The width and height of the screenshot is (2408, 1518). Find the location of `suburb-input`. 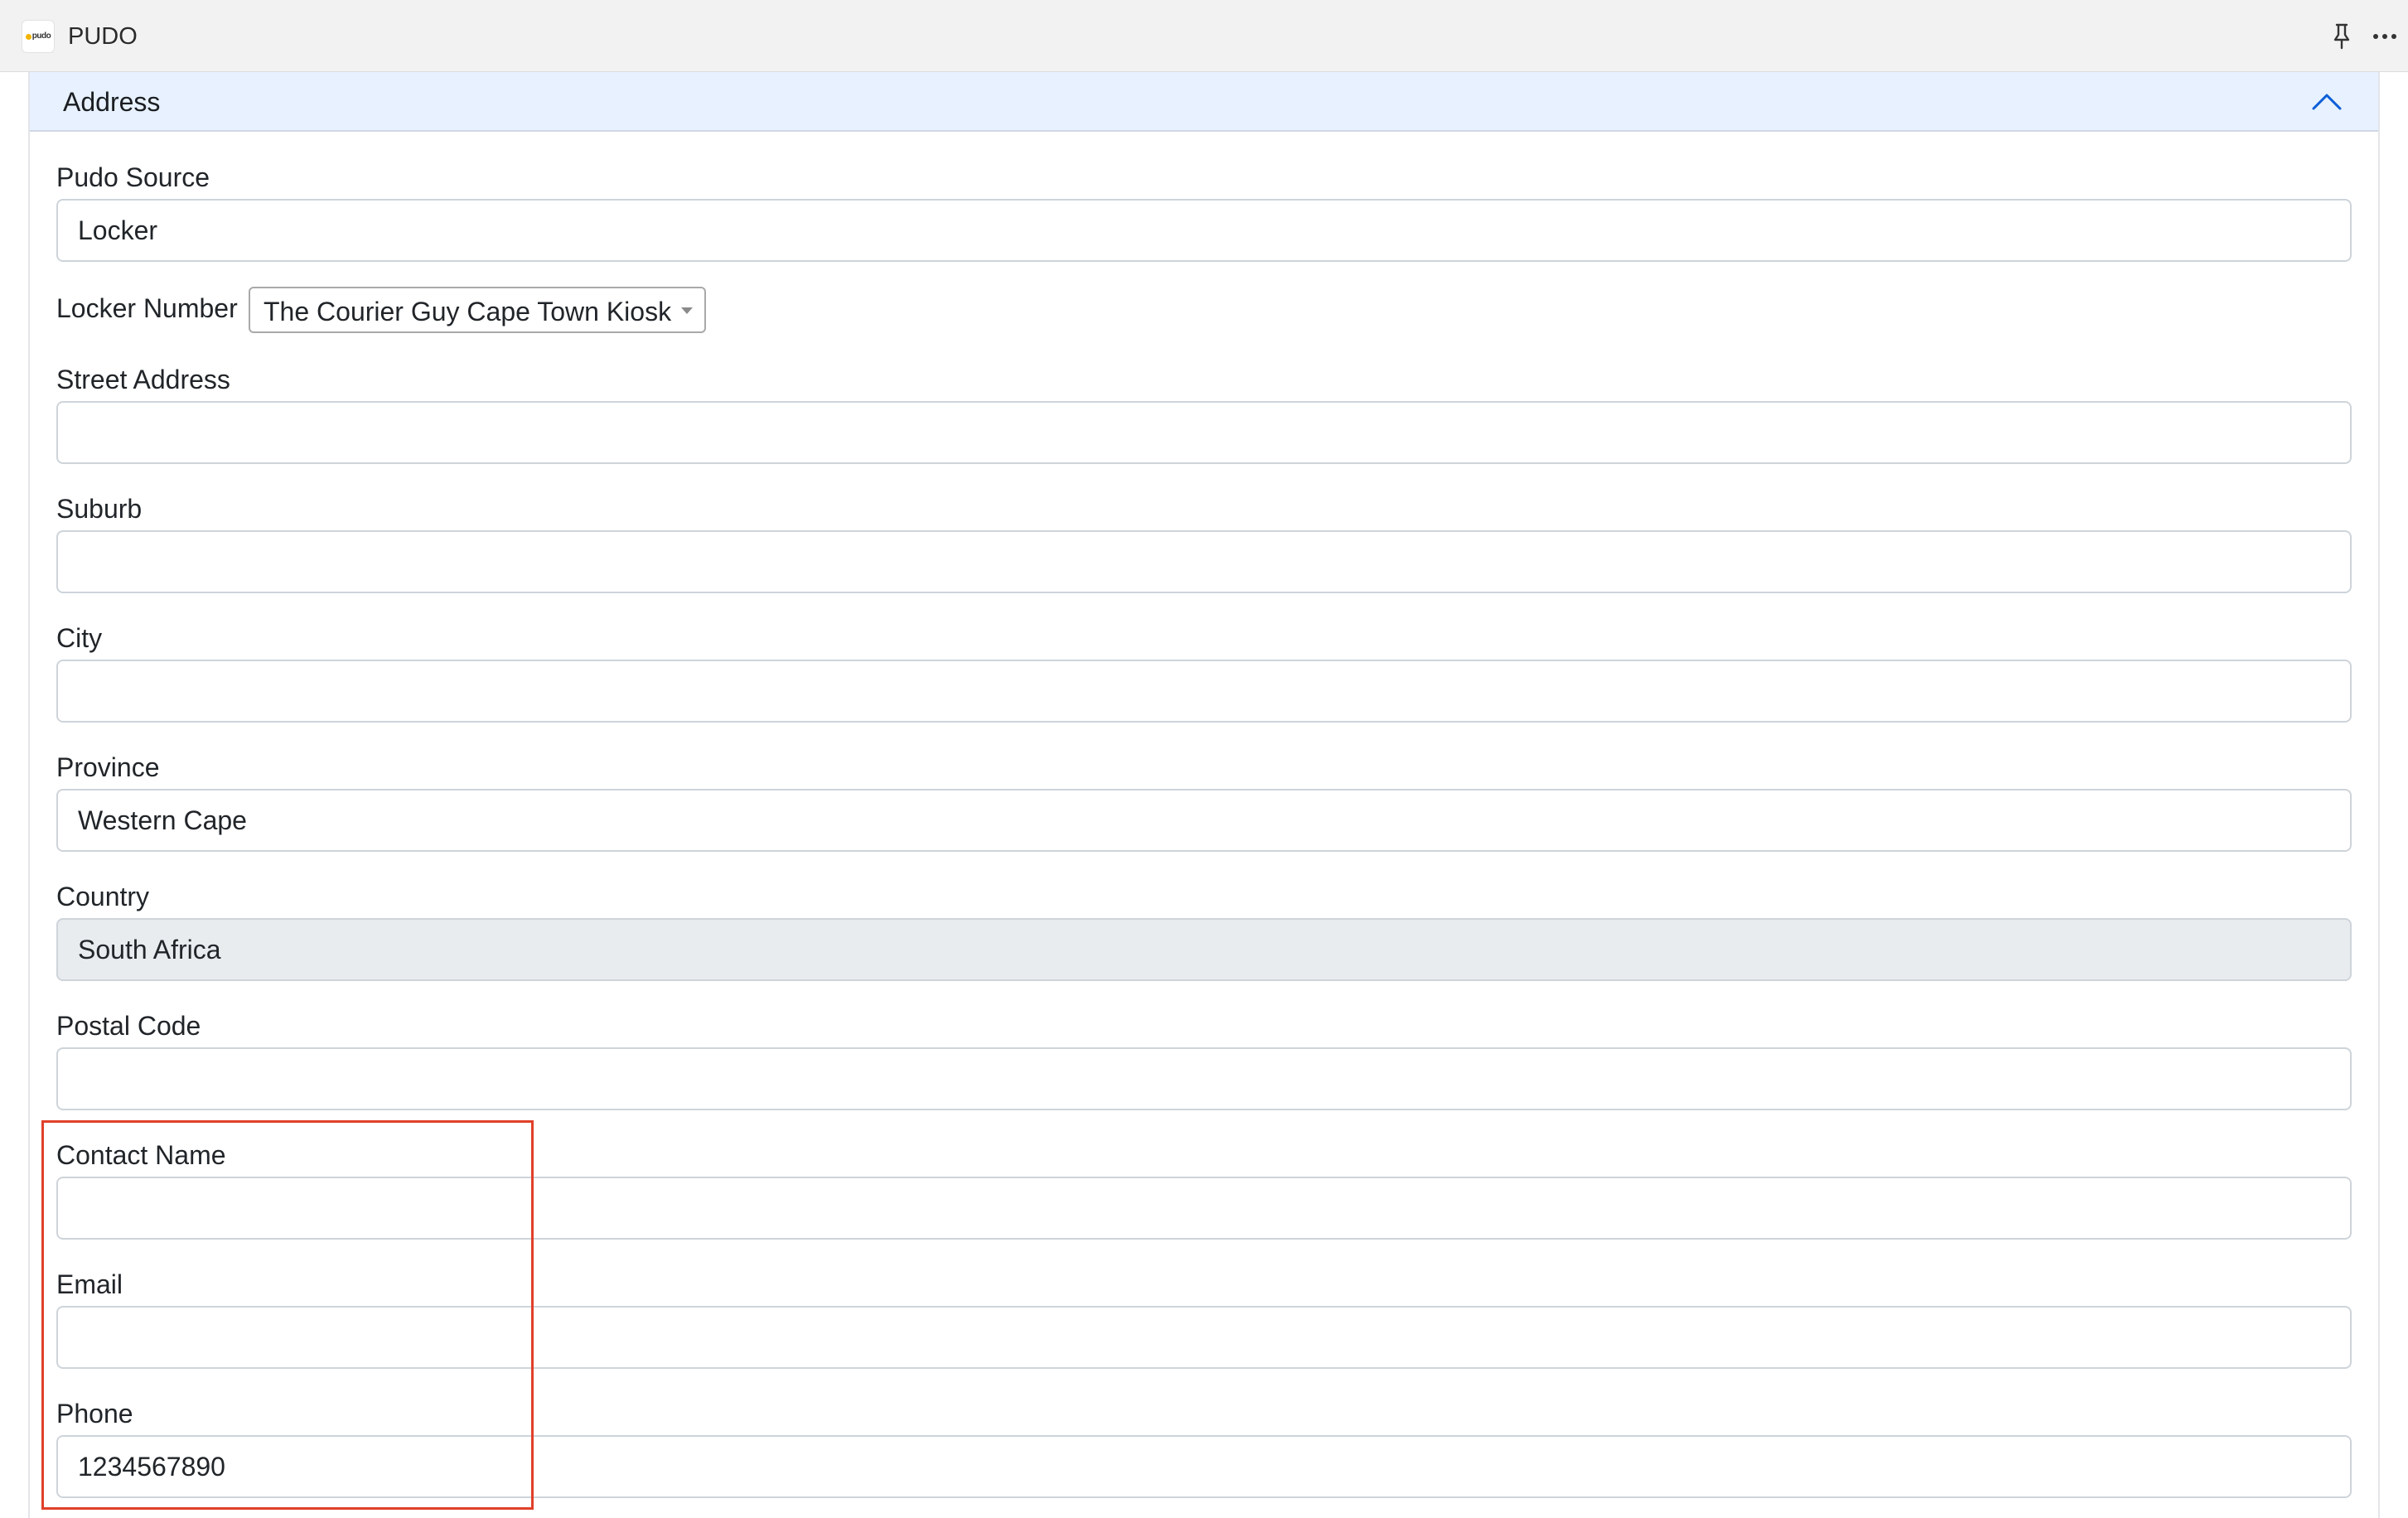

suburb-input is located at coordinates (1204, 561).